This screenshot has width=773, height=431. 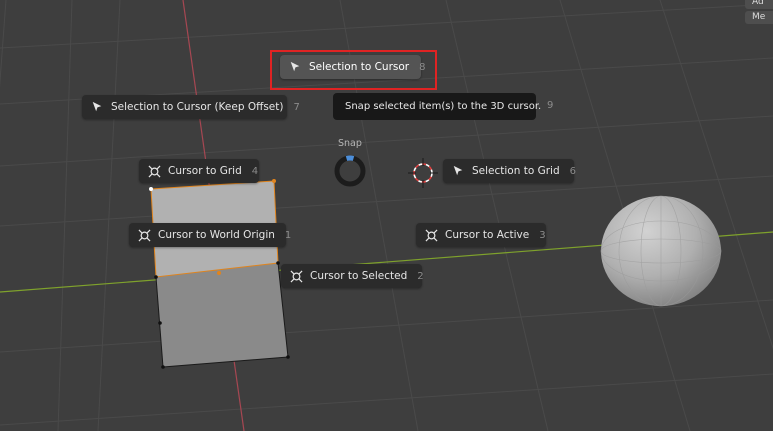 What do you see at coordinates (359, 276) in the screenshot?
I see `pie-item-label: Cursor to Selected` at bounding box center [359, 276].